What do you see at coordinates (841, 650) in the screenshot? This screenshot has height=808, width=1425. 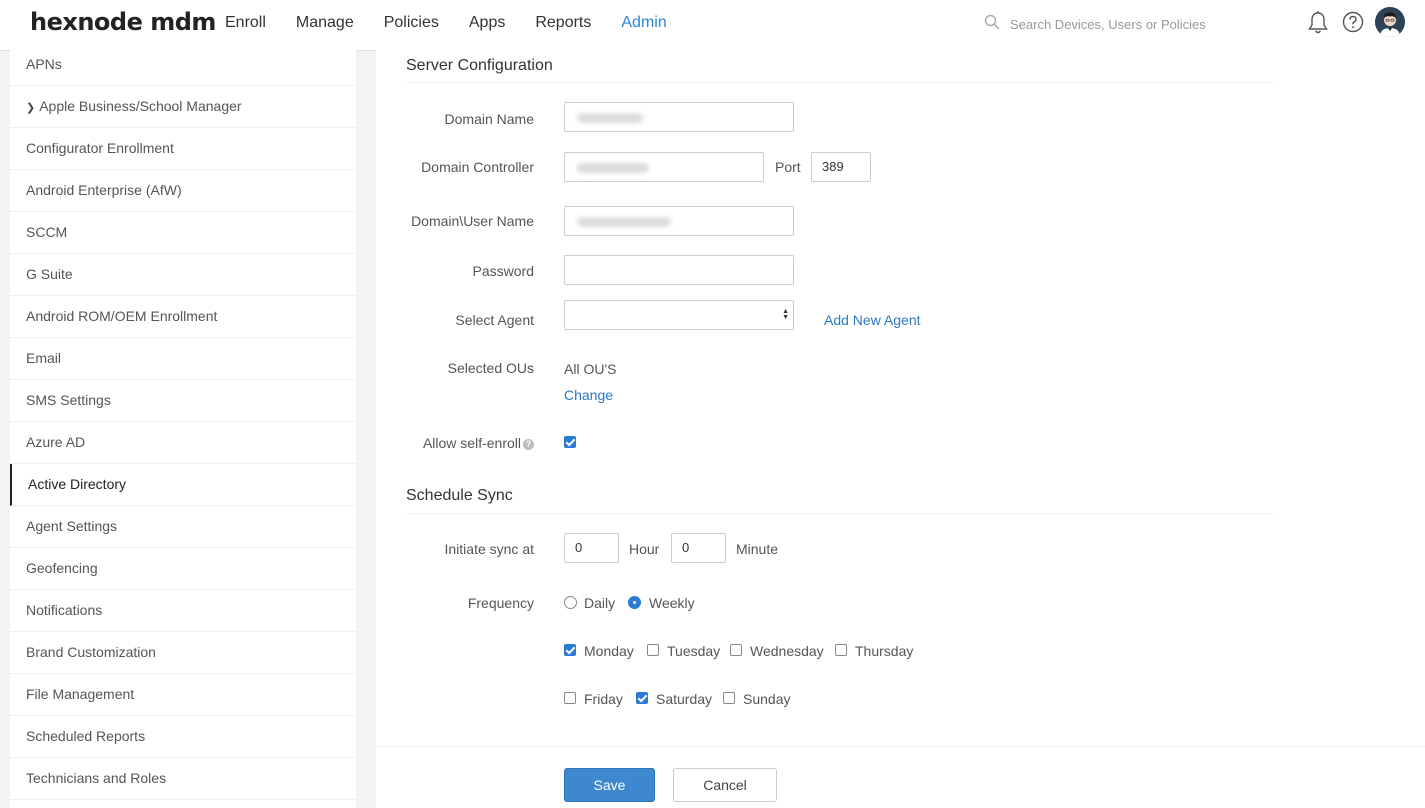 I see `day-thursday-checkbox` at bounding box center [841, 650].